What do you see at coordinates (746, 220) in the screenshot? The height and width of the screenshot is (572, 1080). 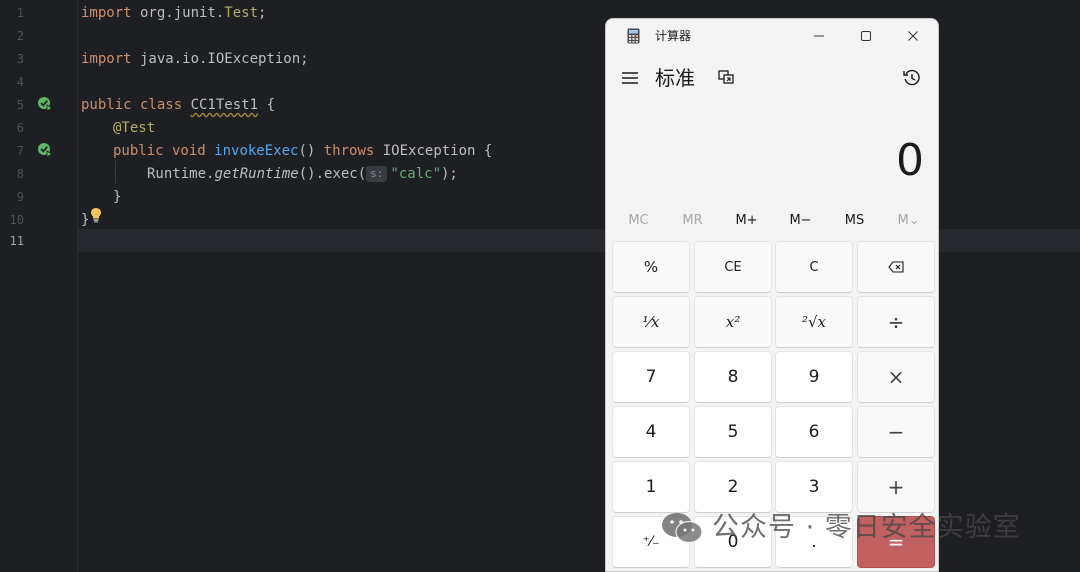 I see `memory-add-button: M+` at bounding box center [746, 220].